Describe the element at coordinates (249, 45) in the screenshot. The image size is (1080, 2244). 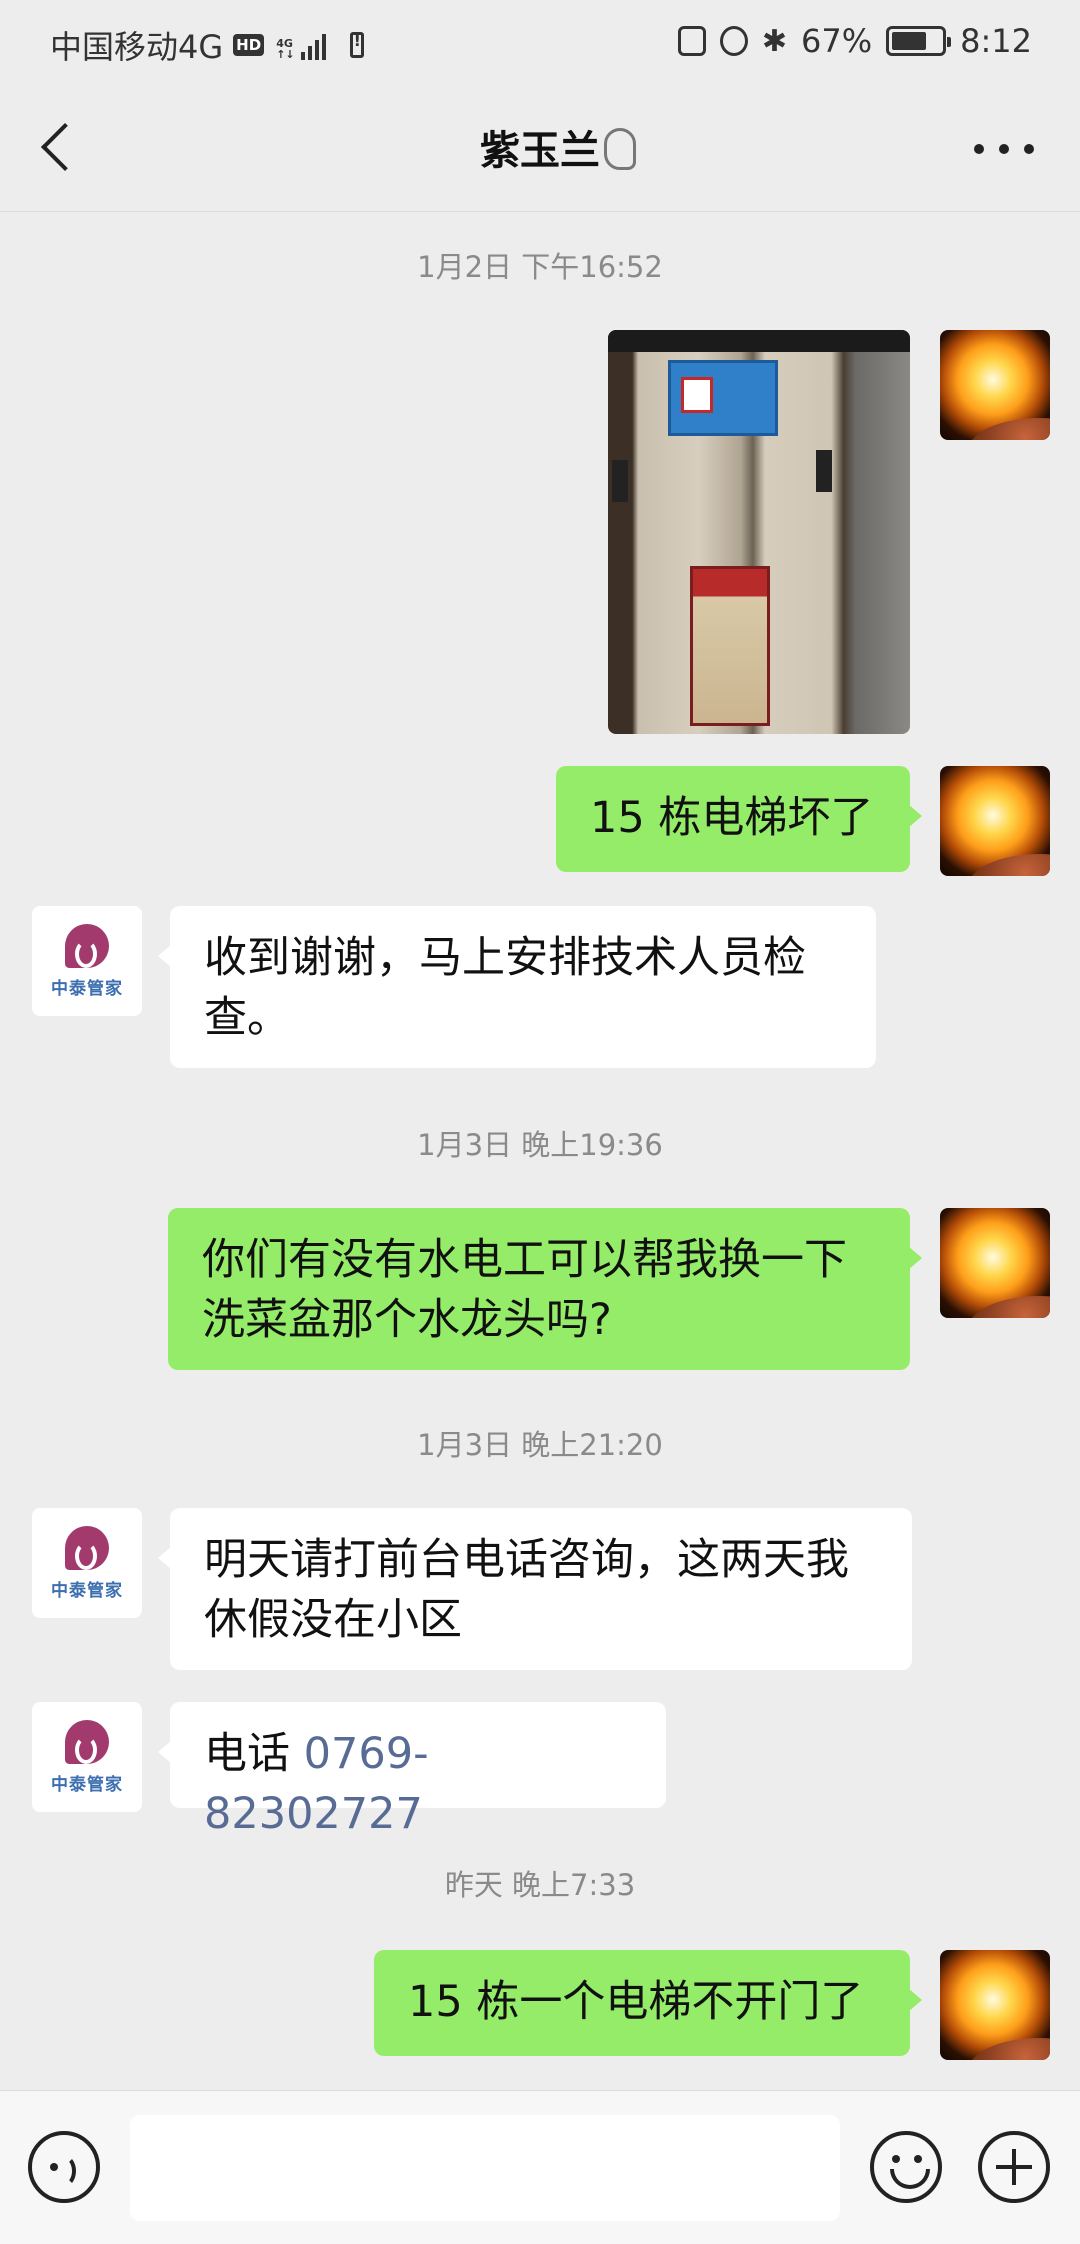
I see `hd-badge: HD` at that location.